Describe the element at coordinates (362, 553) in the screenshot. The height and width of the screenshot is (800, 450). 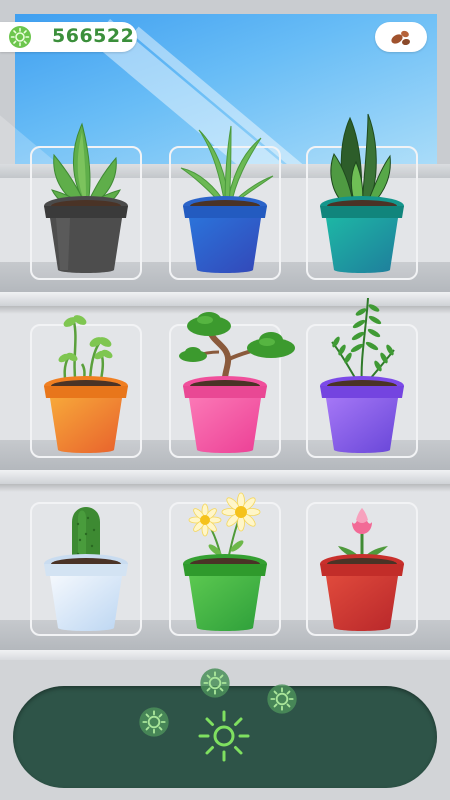
I see `tulip-plant` at that location.